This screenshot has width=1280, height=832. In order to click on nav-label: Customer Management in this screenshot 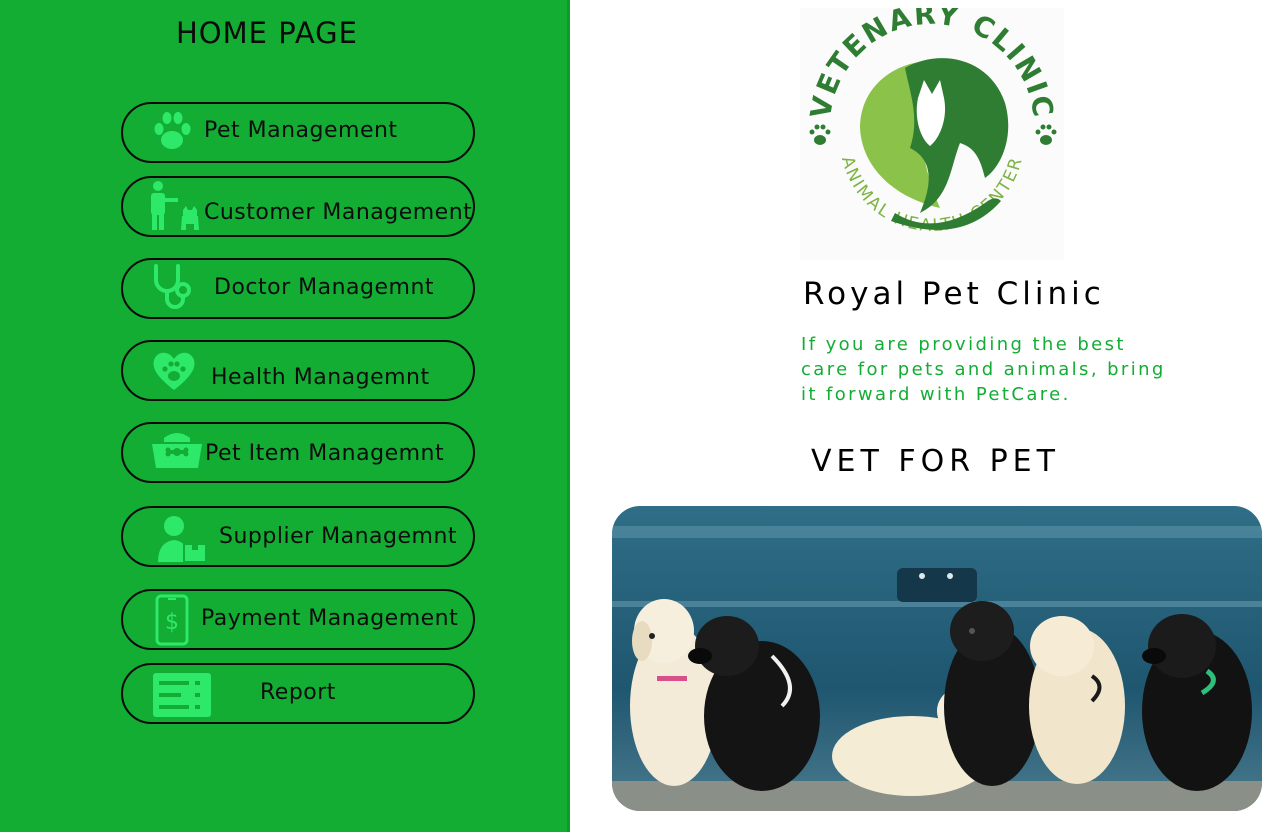, I will do `click(338, 212)`.